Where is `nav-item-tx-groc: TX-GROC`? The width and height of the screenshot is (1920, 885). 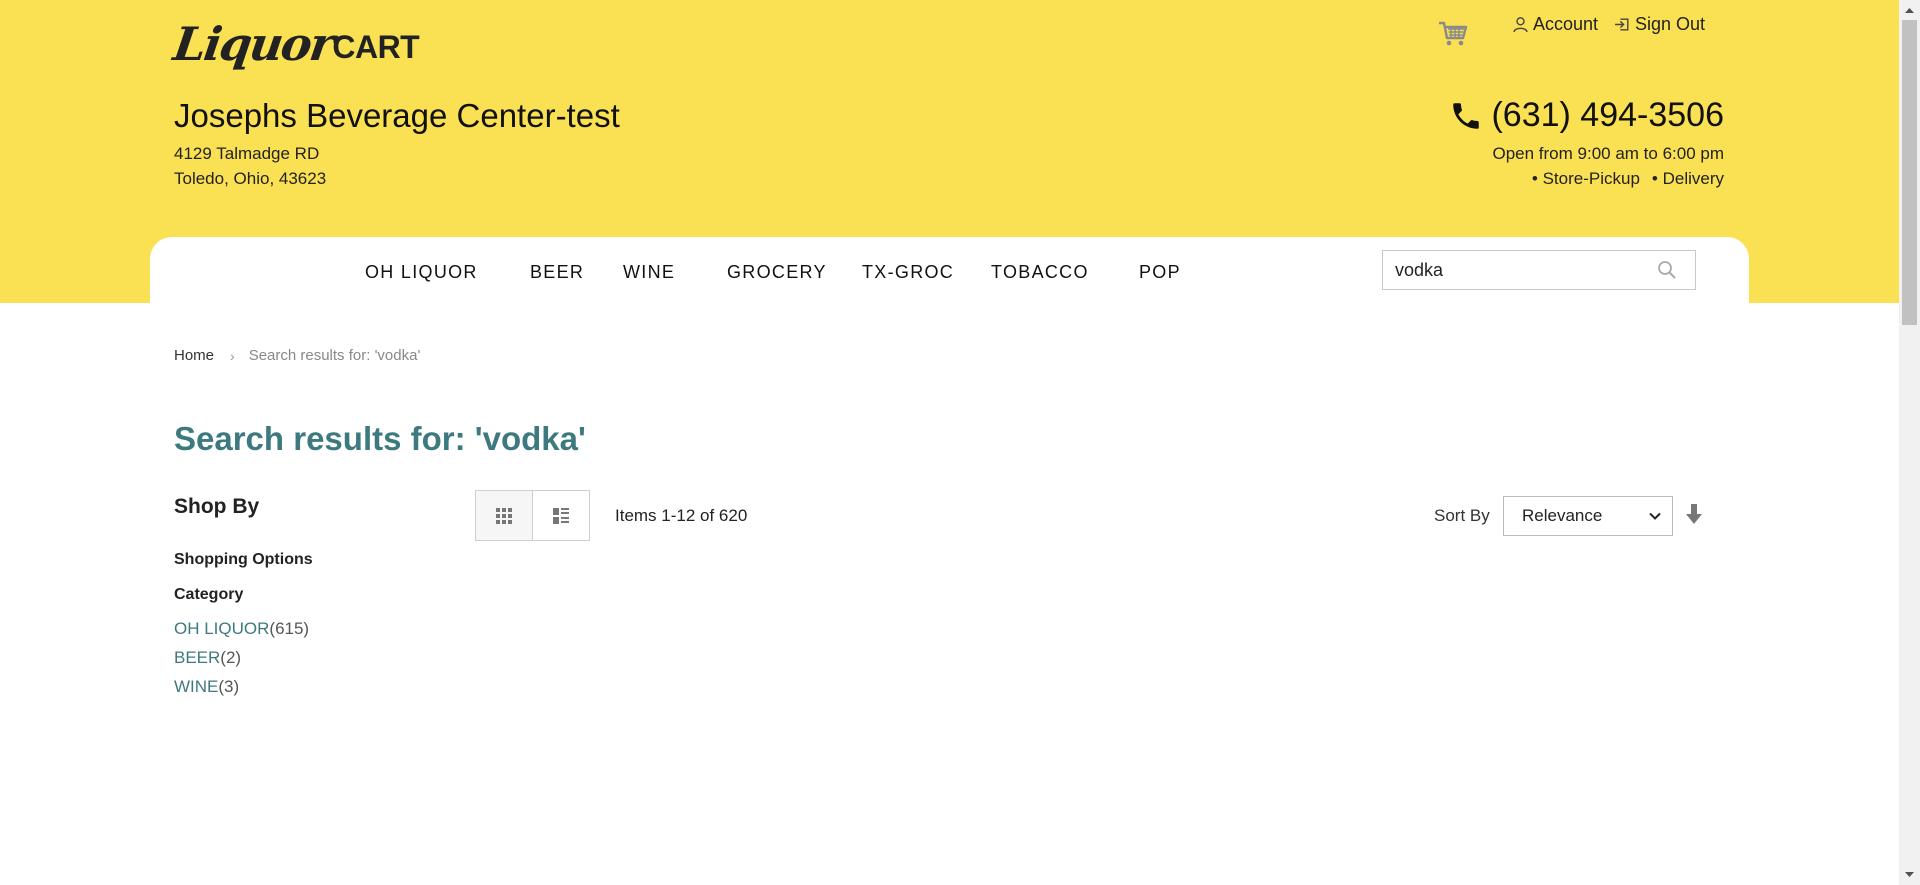
nav-item-tx-groc: TX-GROC is located at coordinates (908, 272).